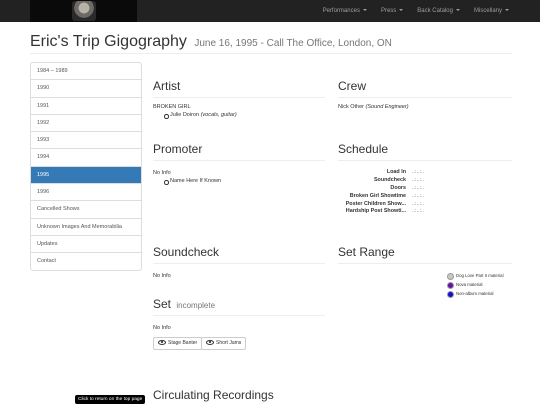 Image resolution: width=540 pixels, height=405 pixels. What do you see at coordinates (239, 97) in the screenshot?
I see `artist-divider` at bounding box center [239, 97].